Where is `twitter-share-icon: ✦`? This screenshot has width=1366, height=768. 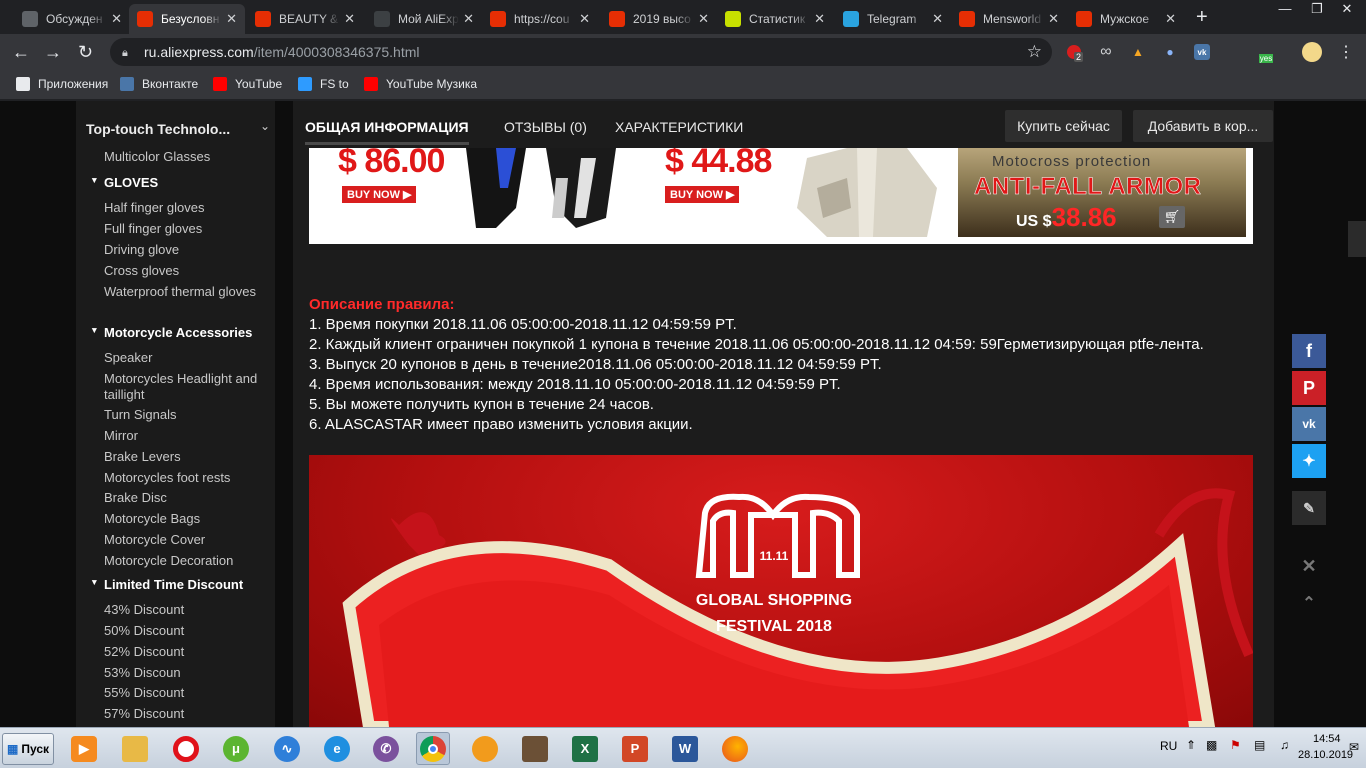 twitter-share-icon: ✦ is located at coordinates (1309, 461).